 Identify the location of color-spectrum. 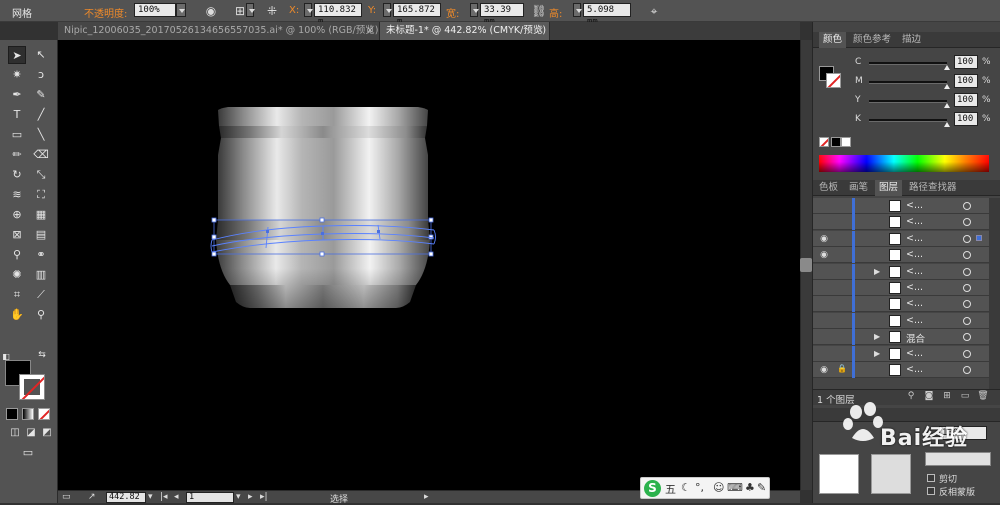
(904, 163).